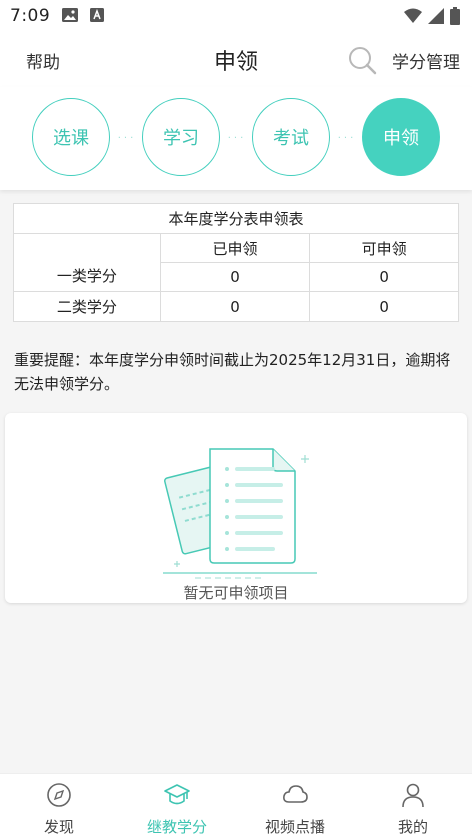 The image size is (472, 839). What do you see at coordinates (181, 137) in the screenshot?
I see `step-study: 学习` at bounding box center [181, 137].